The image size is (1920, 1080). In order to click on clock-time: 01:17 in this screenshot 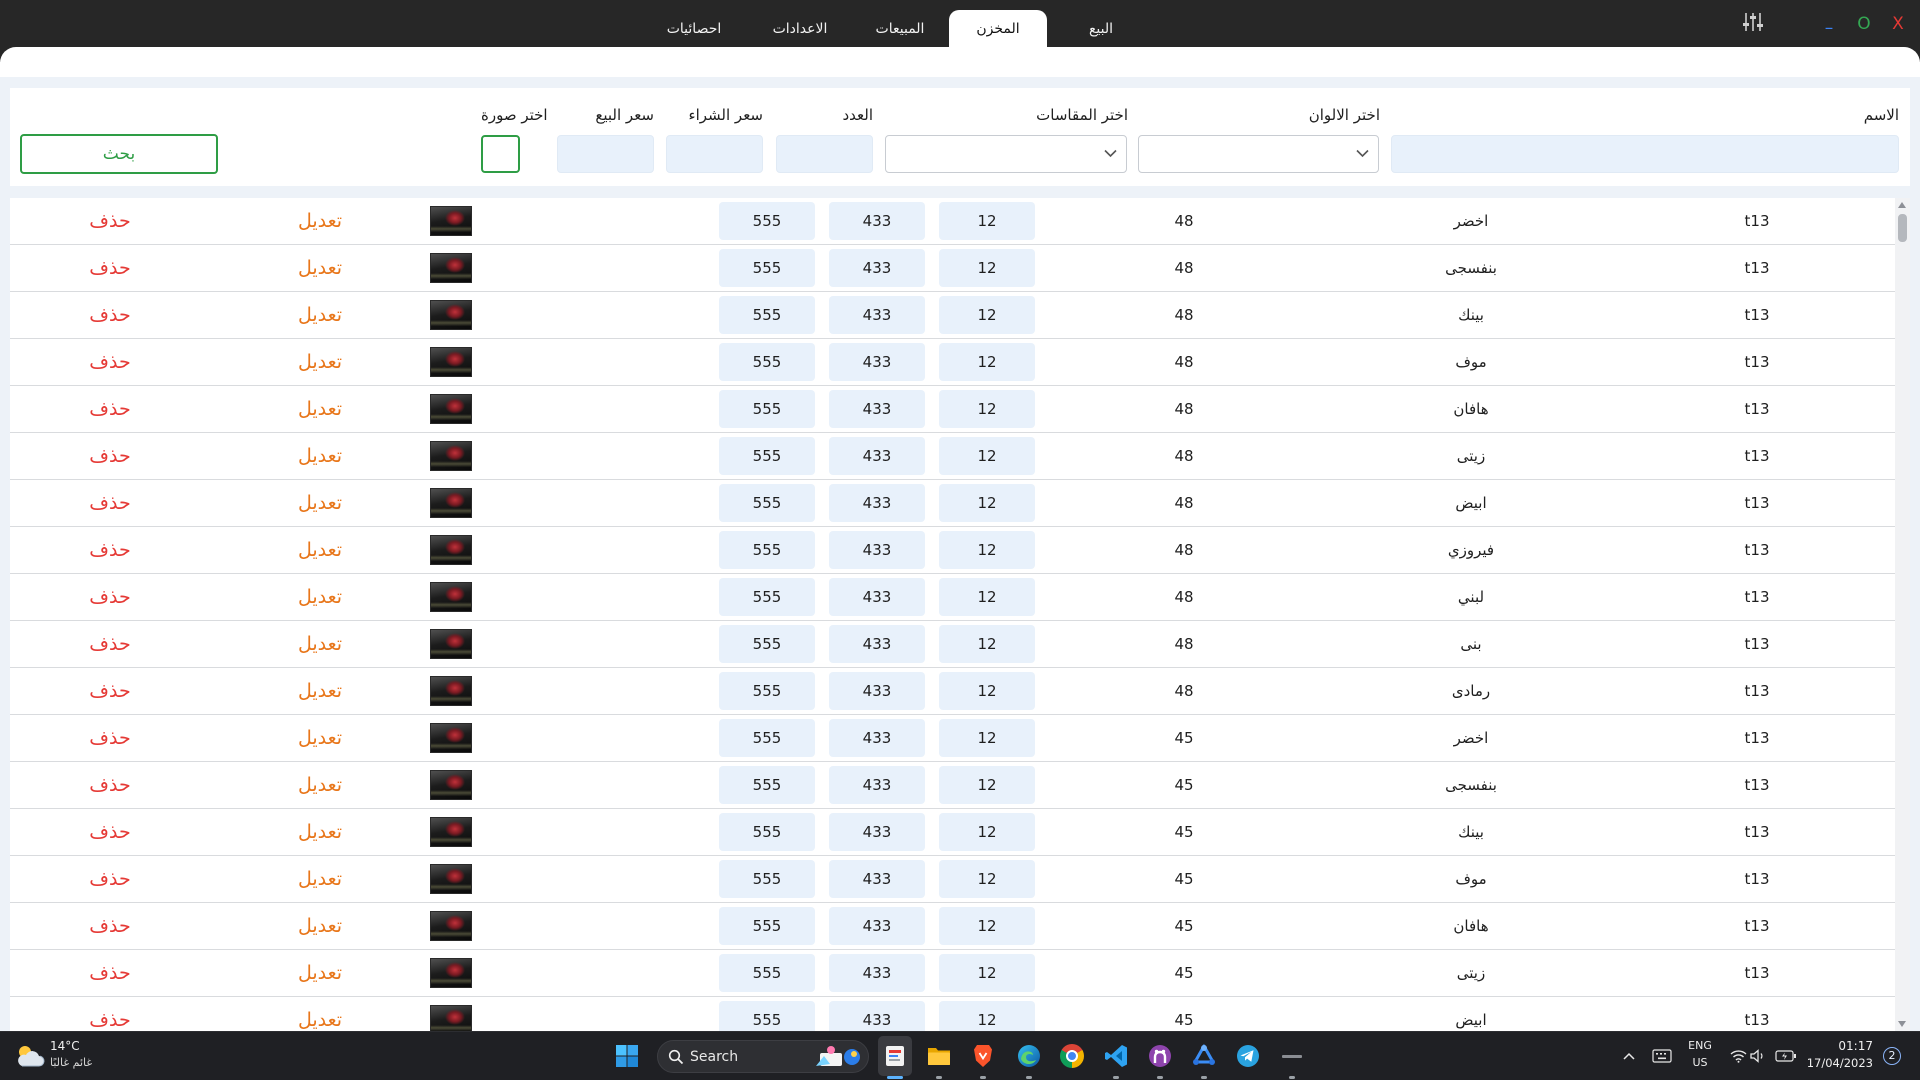, I will do `click(1833, 1046)`.